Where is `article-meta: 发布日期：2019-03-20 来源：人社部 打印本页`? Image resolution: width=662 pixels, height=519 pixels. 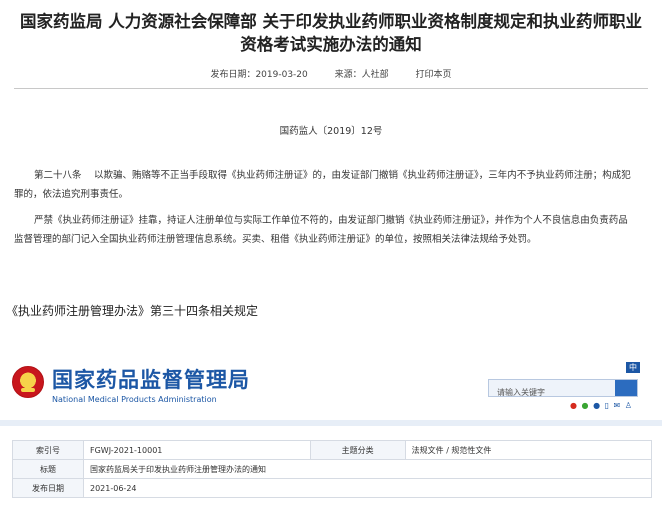
article-meta: 发布日期：2019-03-20 来源：人社部 打印本页 is located at coordinates (331, 73).